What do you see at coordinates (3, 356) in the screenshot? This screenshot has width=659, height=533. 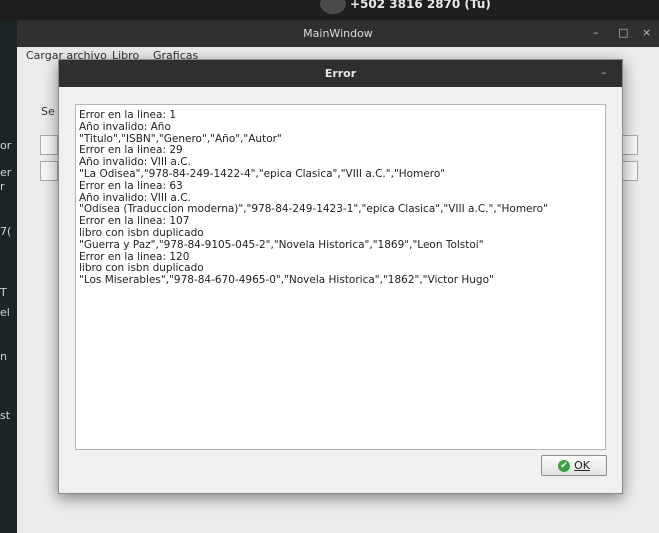 I see `background-text-fragment: n` at bounding box center [3, 356].